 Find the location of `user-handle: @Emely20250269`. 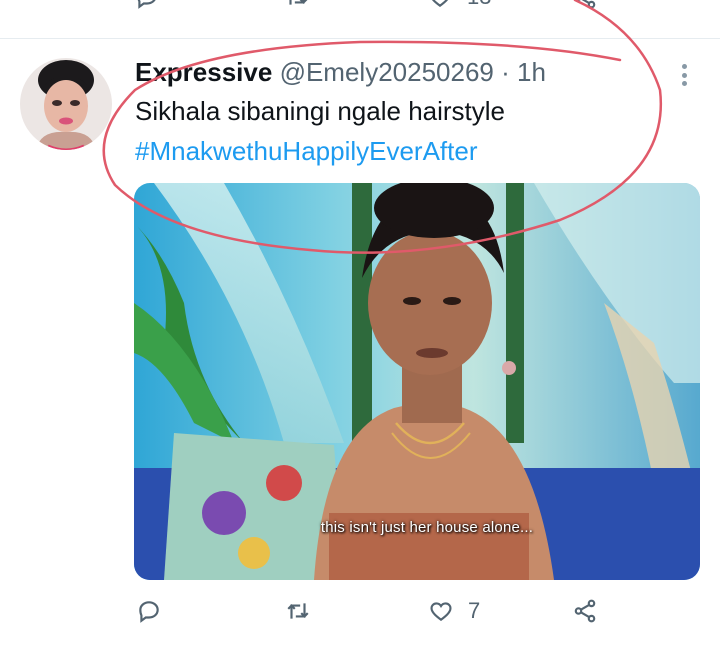

user-handle: @Emely20250269 is located at coordinates (387, 72).